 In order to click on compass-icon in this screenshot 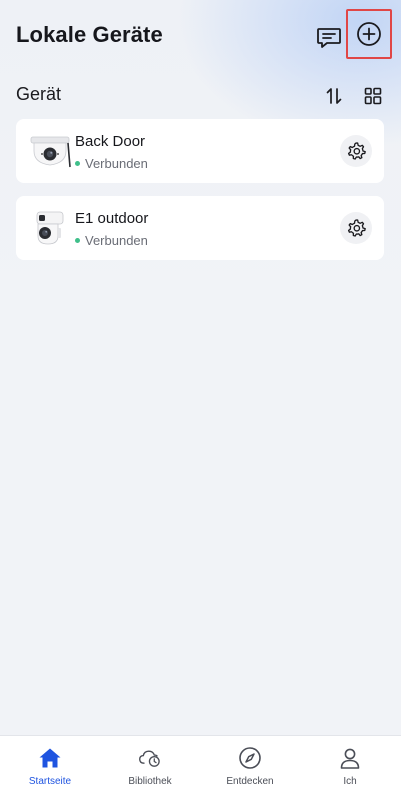, I will do `click(250, 758)`.